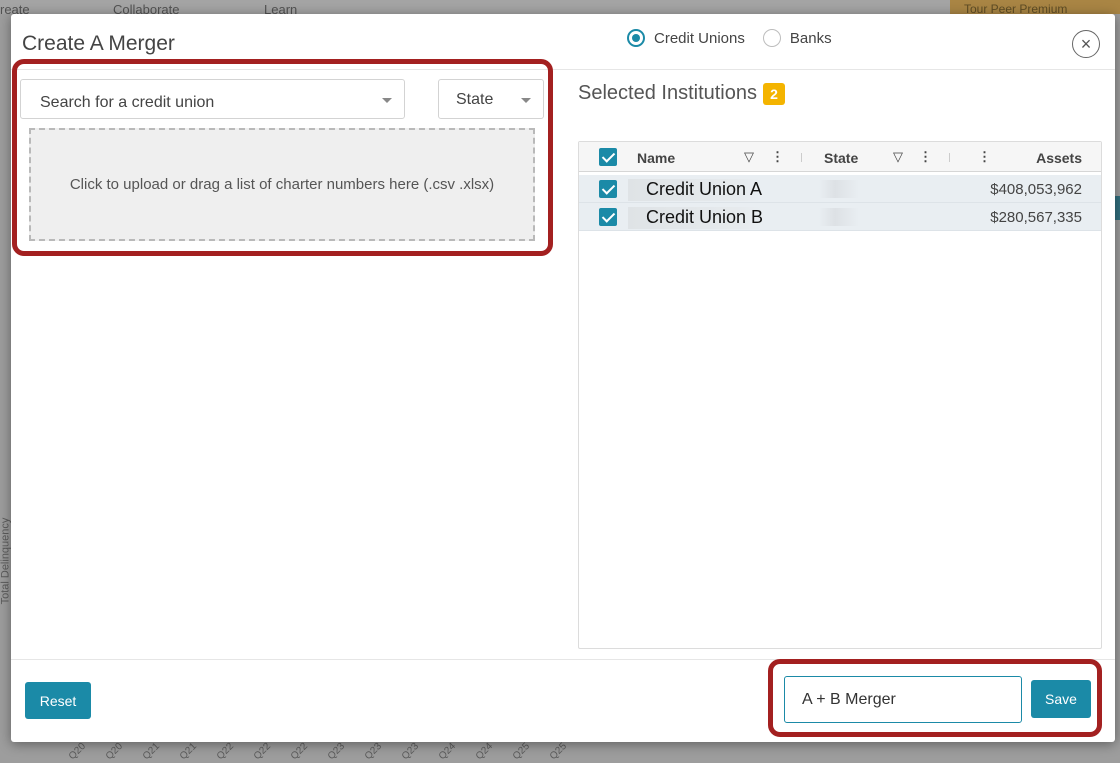 The height and width of the screenshot is (763, 1120). I want to click on credit-union-search-select: Search for a credit union, so click(212, 99).